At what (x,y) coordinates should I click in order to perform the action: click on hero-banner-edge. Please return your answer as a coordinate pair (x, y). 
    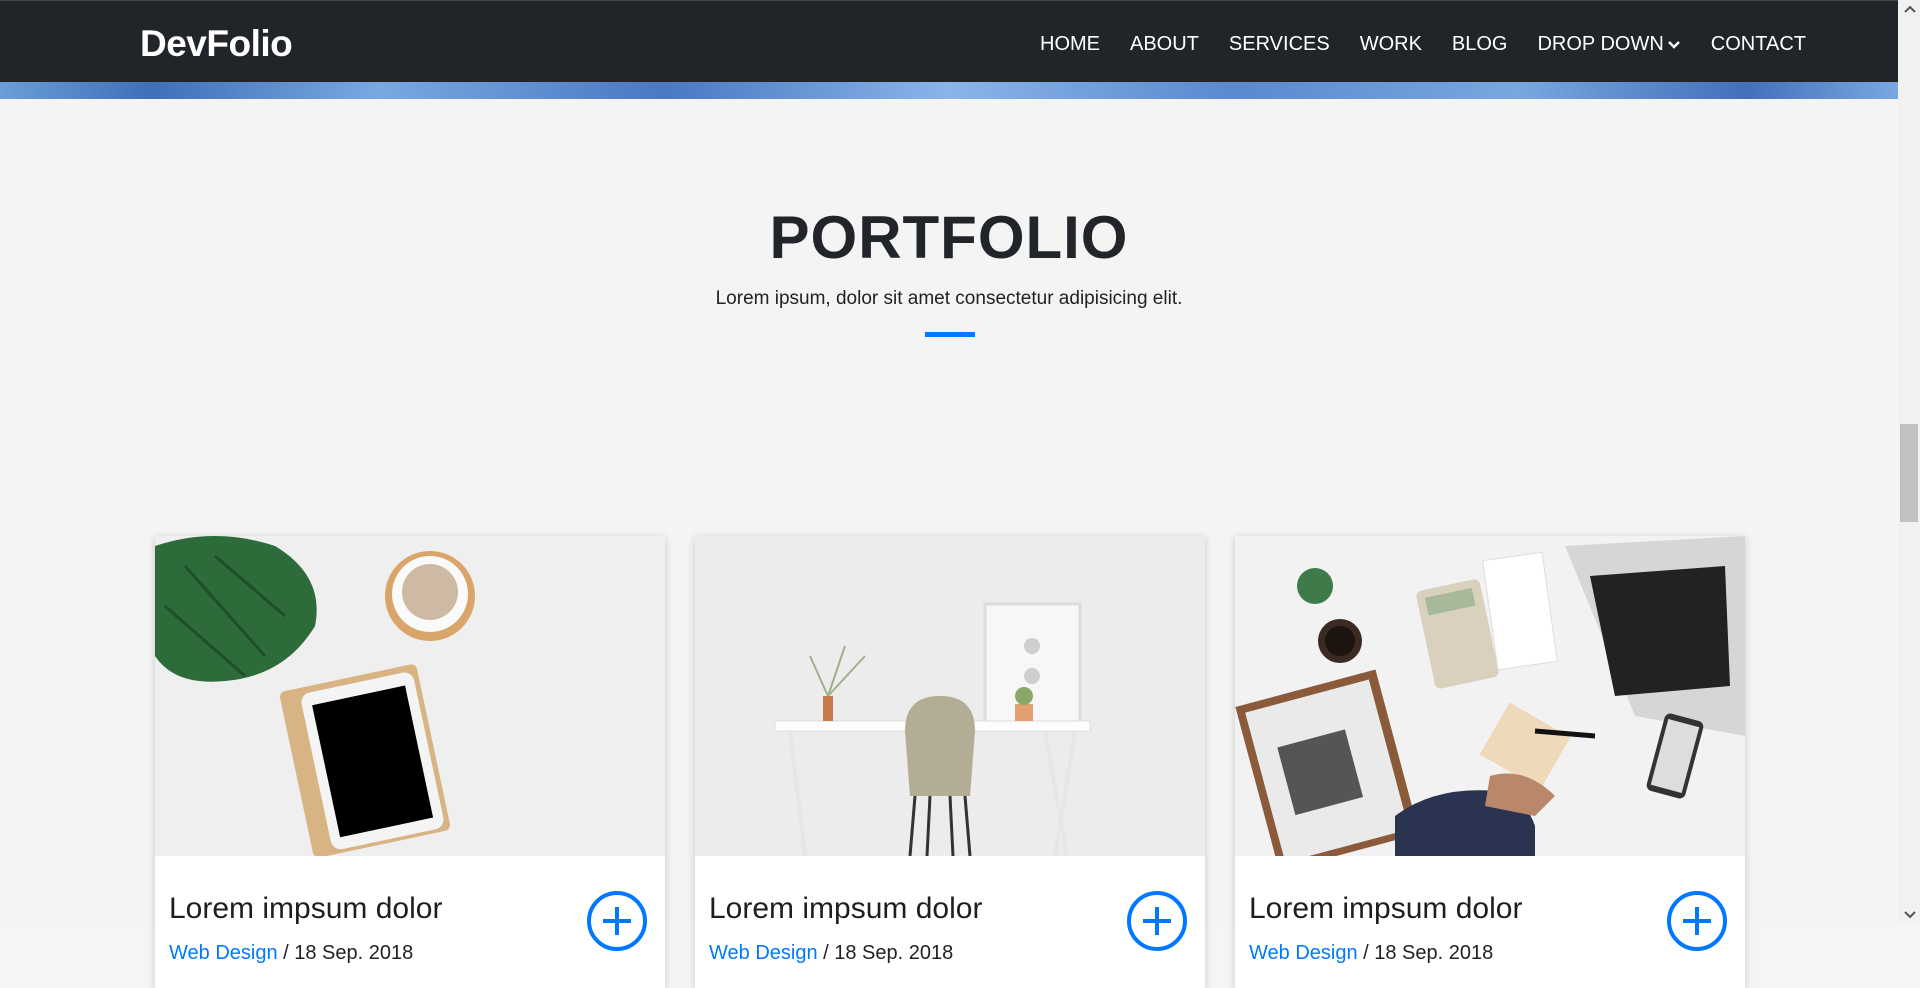
    Looking at the image, I should click on (949, 90).